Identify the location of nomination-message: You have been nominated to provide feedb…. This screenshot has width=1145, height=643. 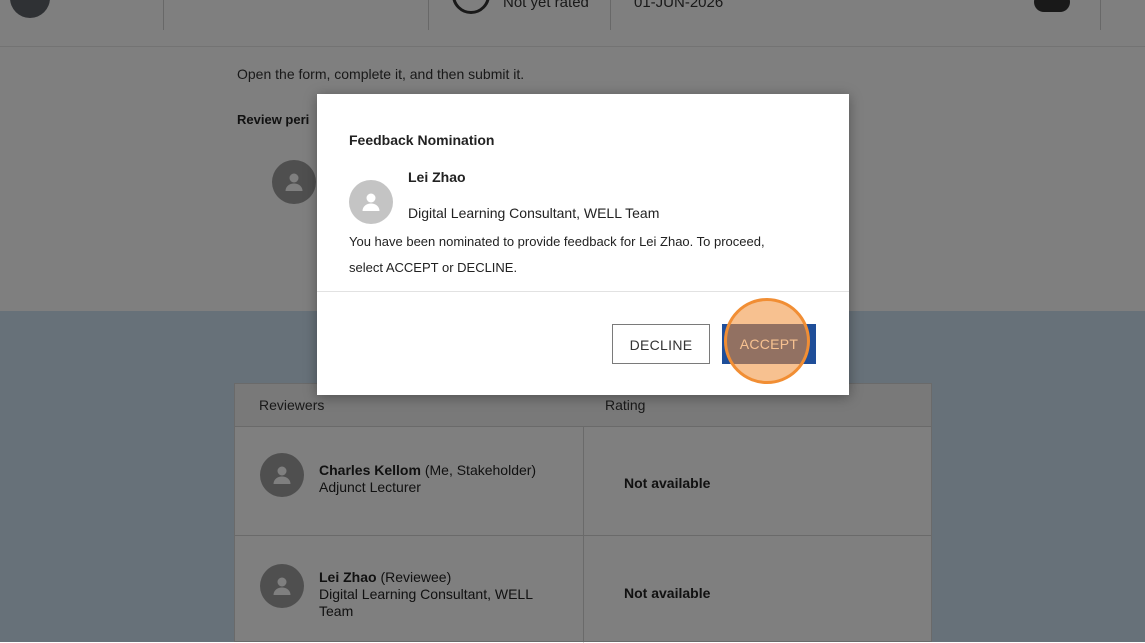
(557, 241).